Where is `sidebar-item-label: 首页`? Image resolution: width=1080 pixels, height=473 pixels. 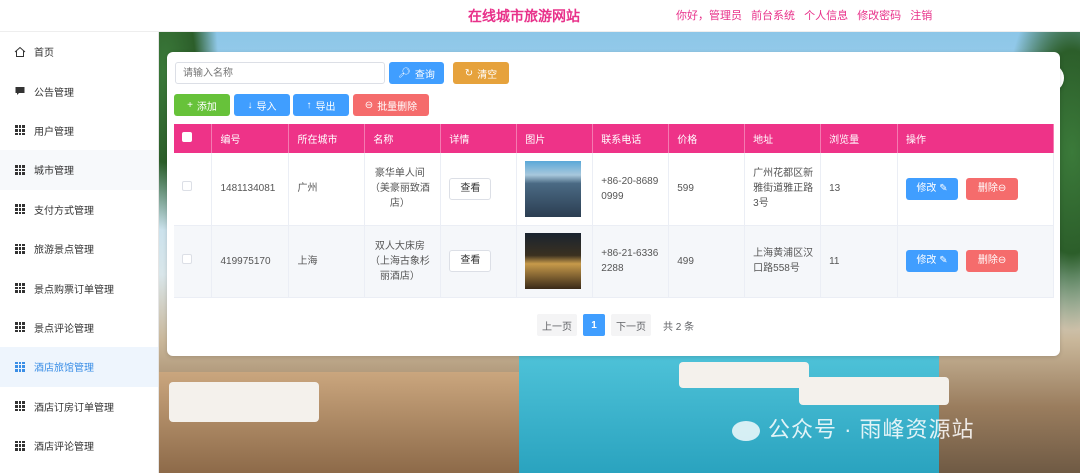 sidebar-item-label: 首页 is located at coordinates (44, 54).